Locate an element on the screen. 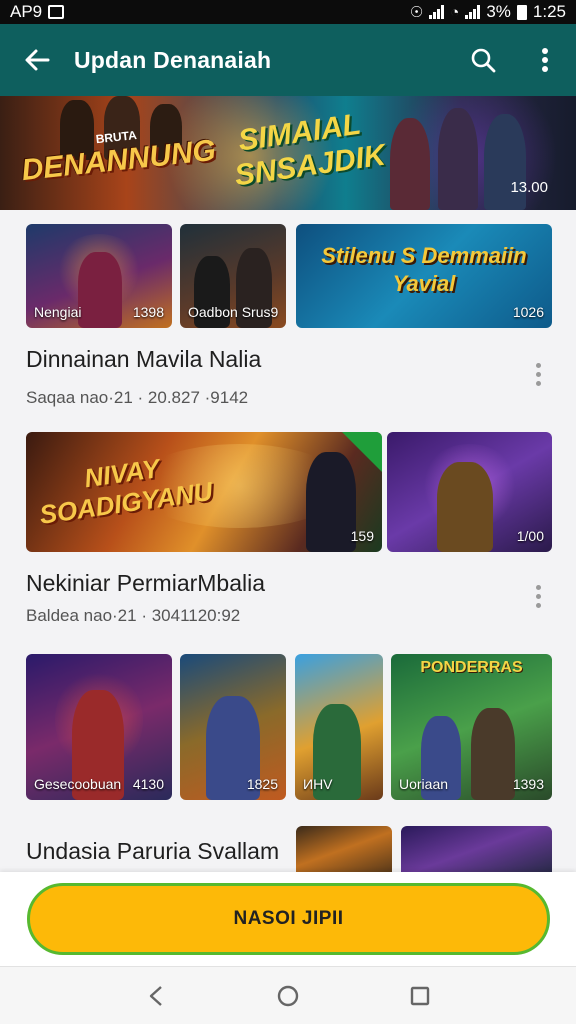 Image resolution: width=576 pixels, height=1024 pixels. card-artwork-title: Stilenu S Demmaiin Yavial is located at coordinates (424, 269).